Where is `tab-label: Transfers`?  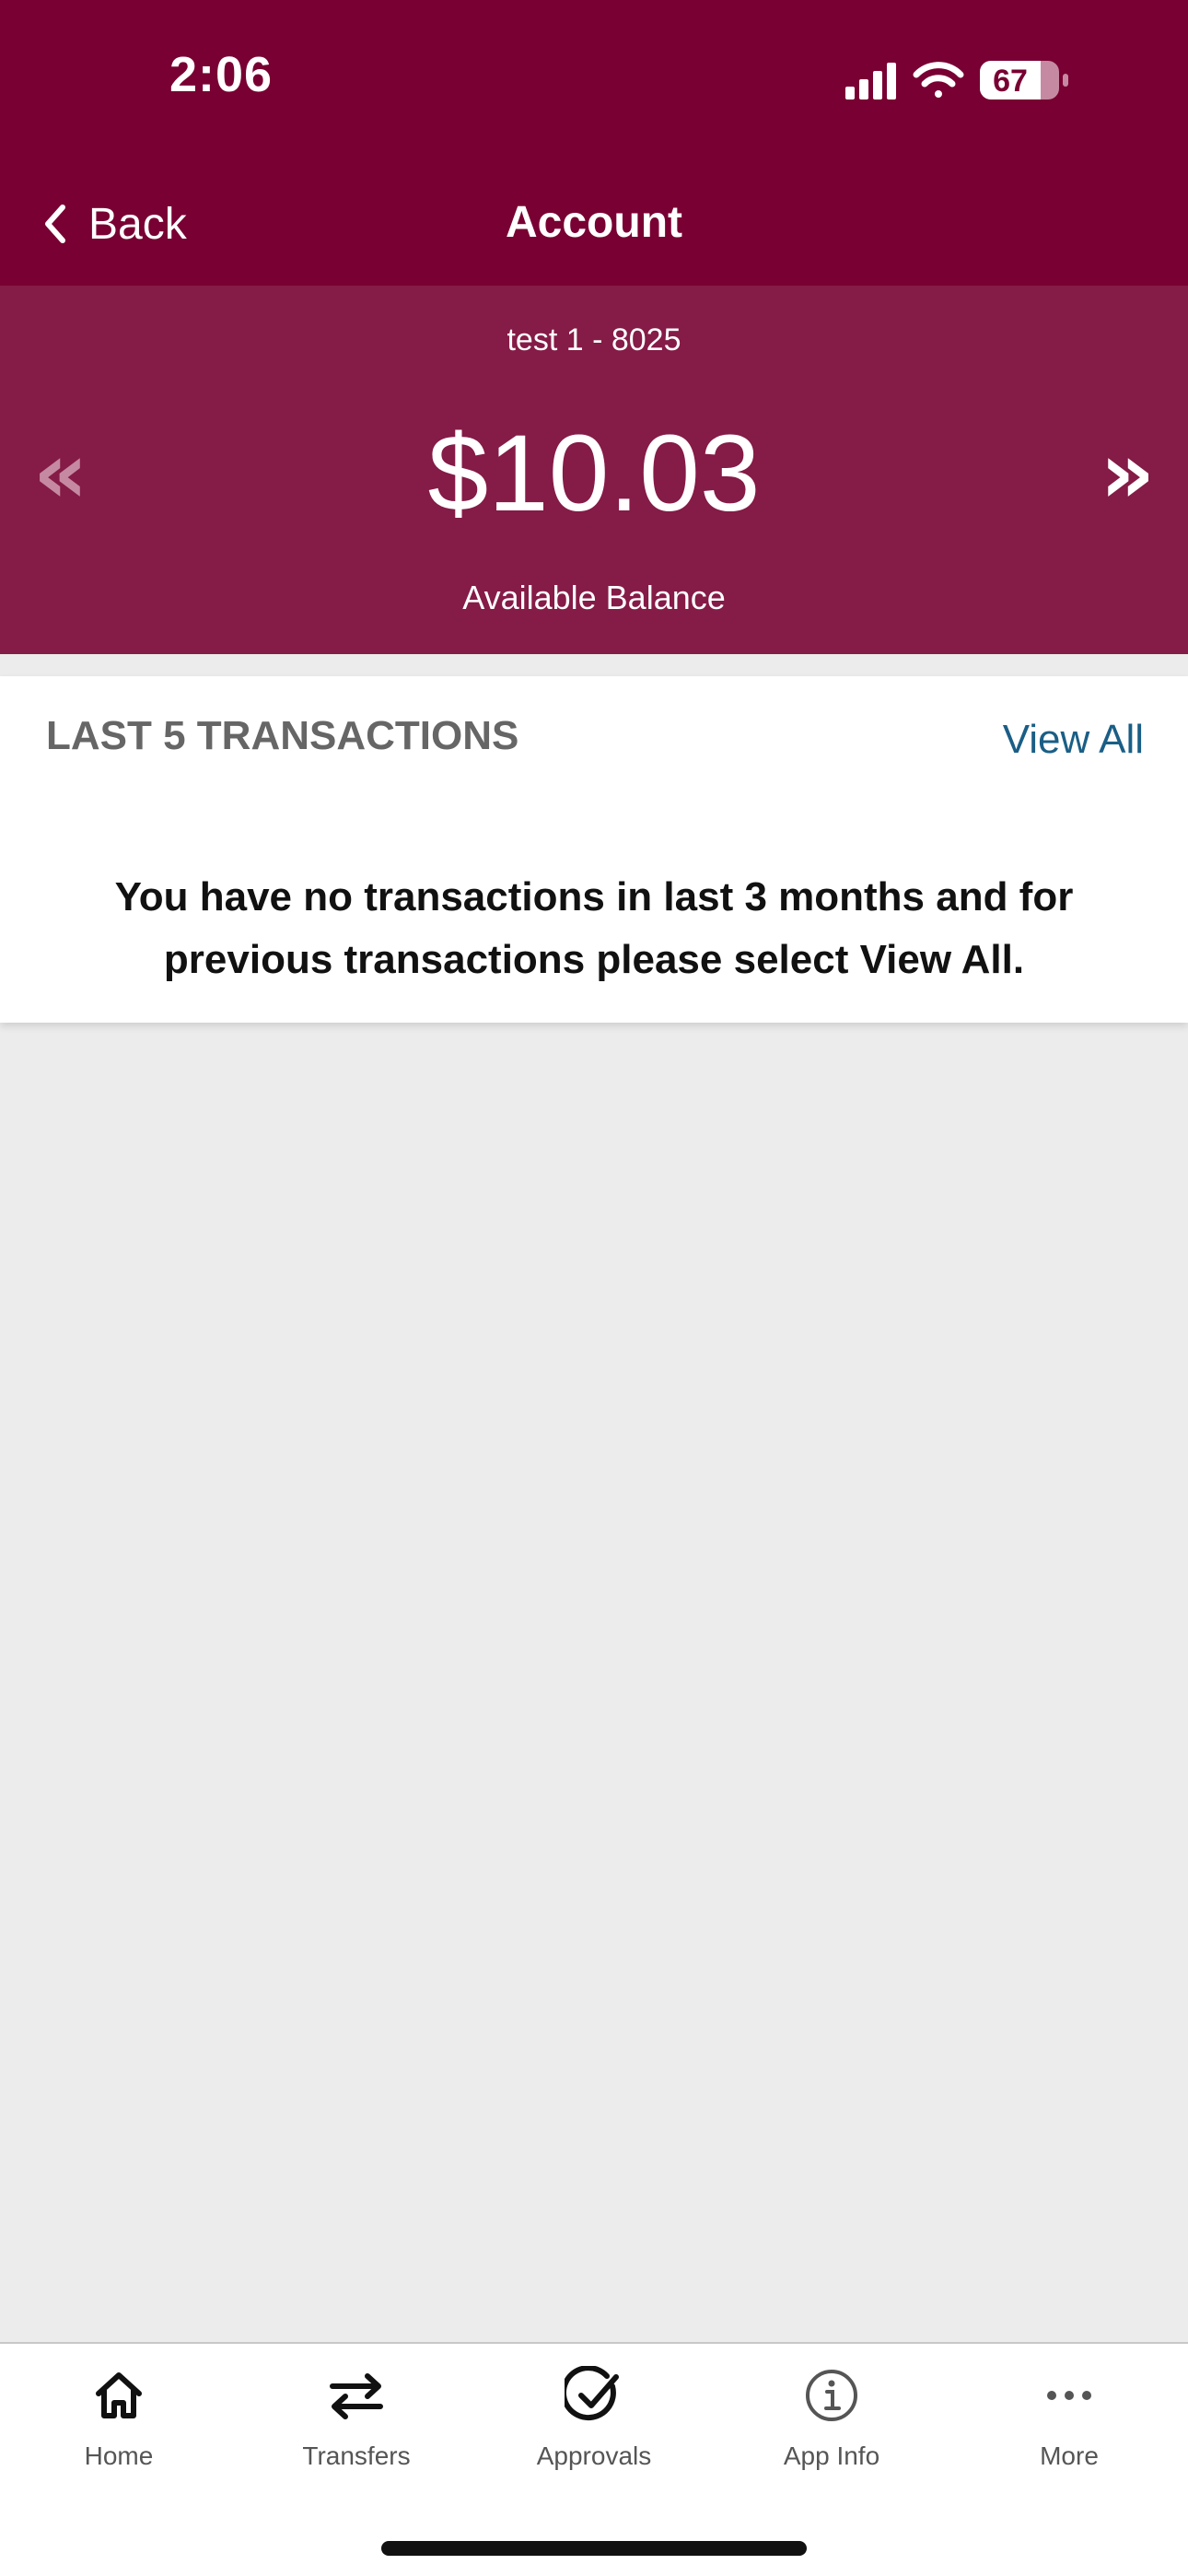 tab-label: Transfers is located at coordinates (356, 2455).